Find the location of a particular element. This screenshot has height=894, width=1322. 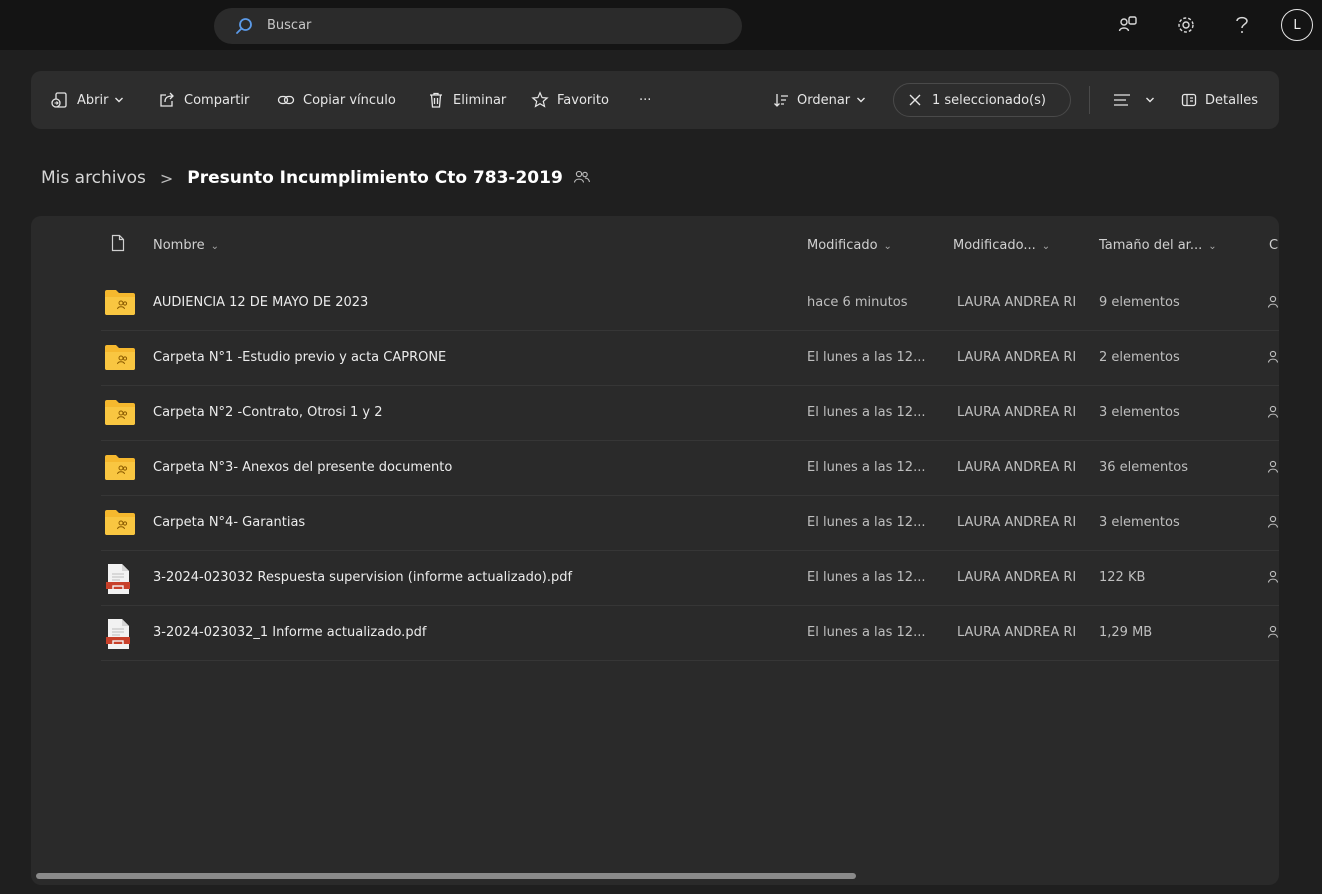

open-label: Abrir is located at coordinates (93, 100).